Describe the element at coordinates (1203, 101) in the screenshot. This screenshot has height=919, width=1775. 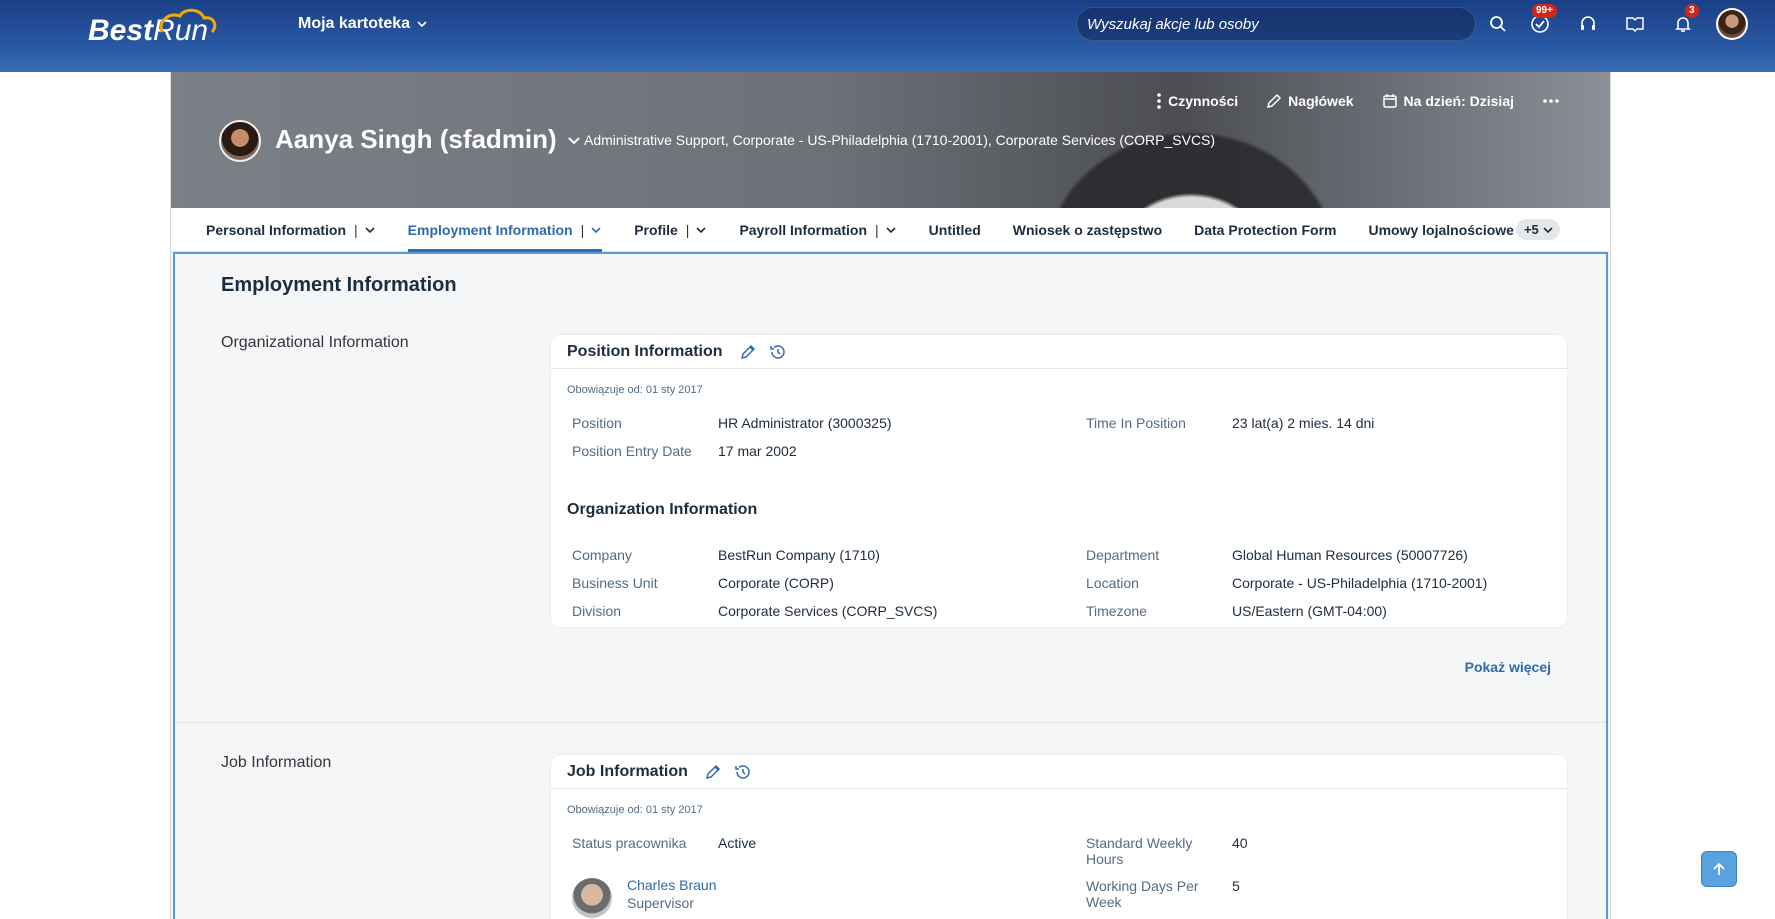
I see `actions-label: Czynności` at that location.